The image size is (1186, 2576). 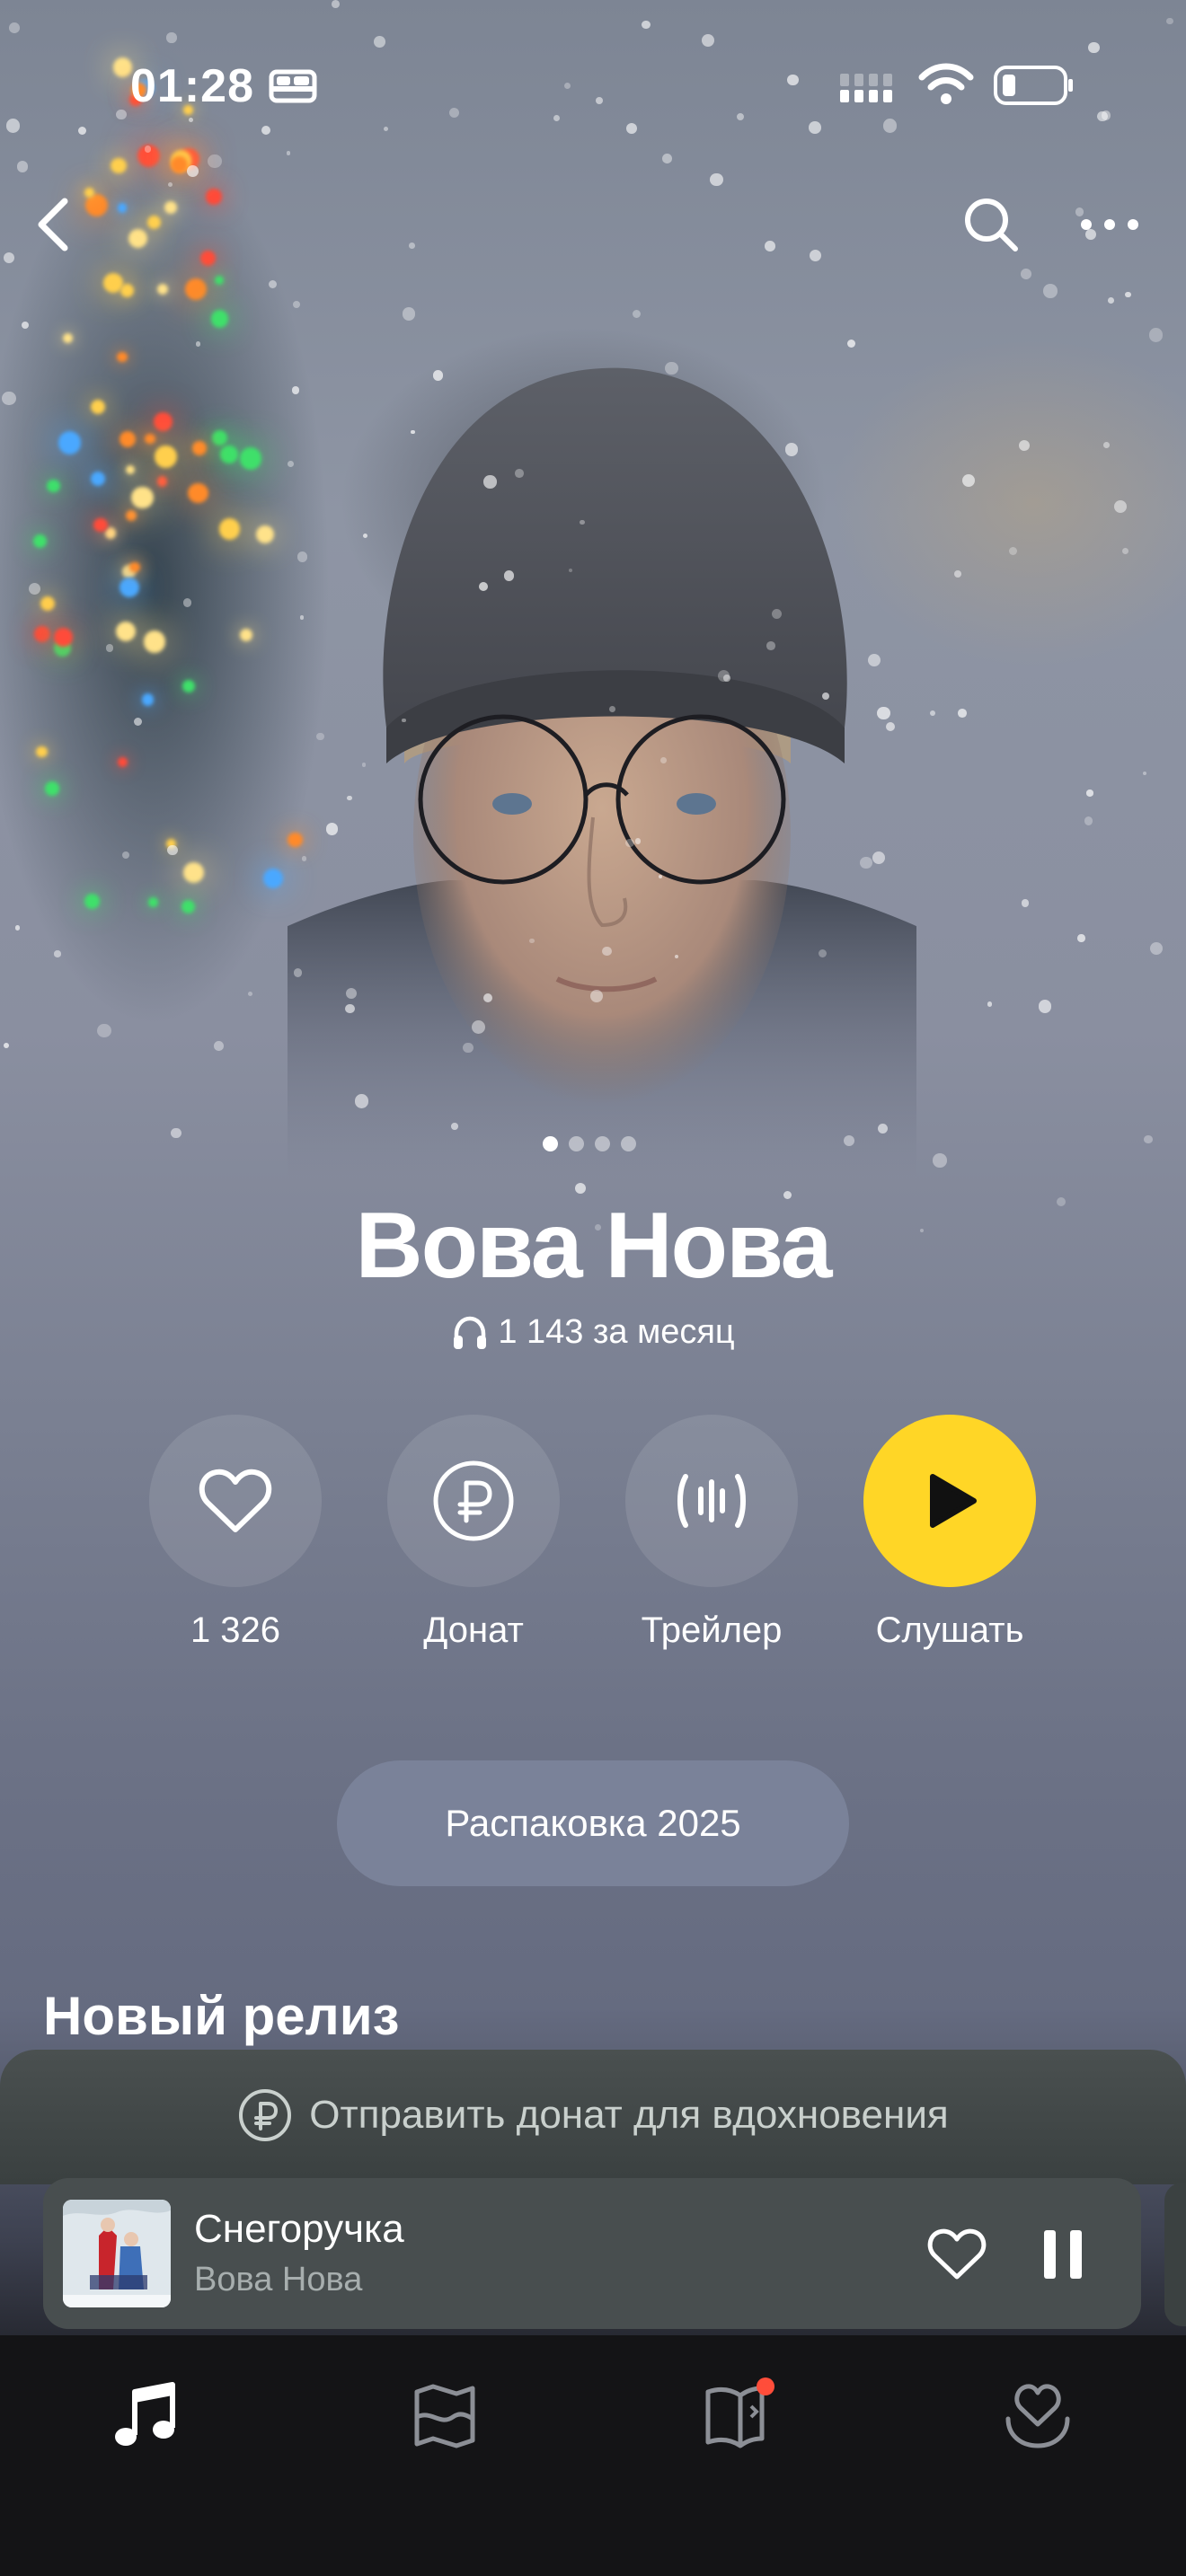 I want to click on track-title: Снегоручка, so click(x=299, y=2229).